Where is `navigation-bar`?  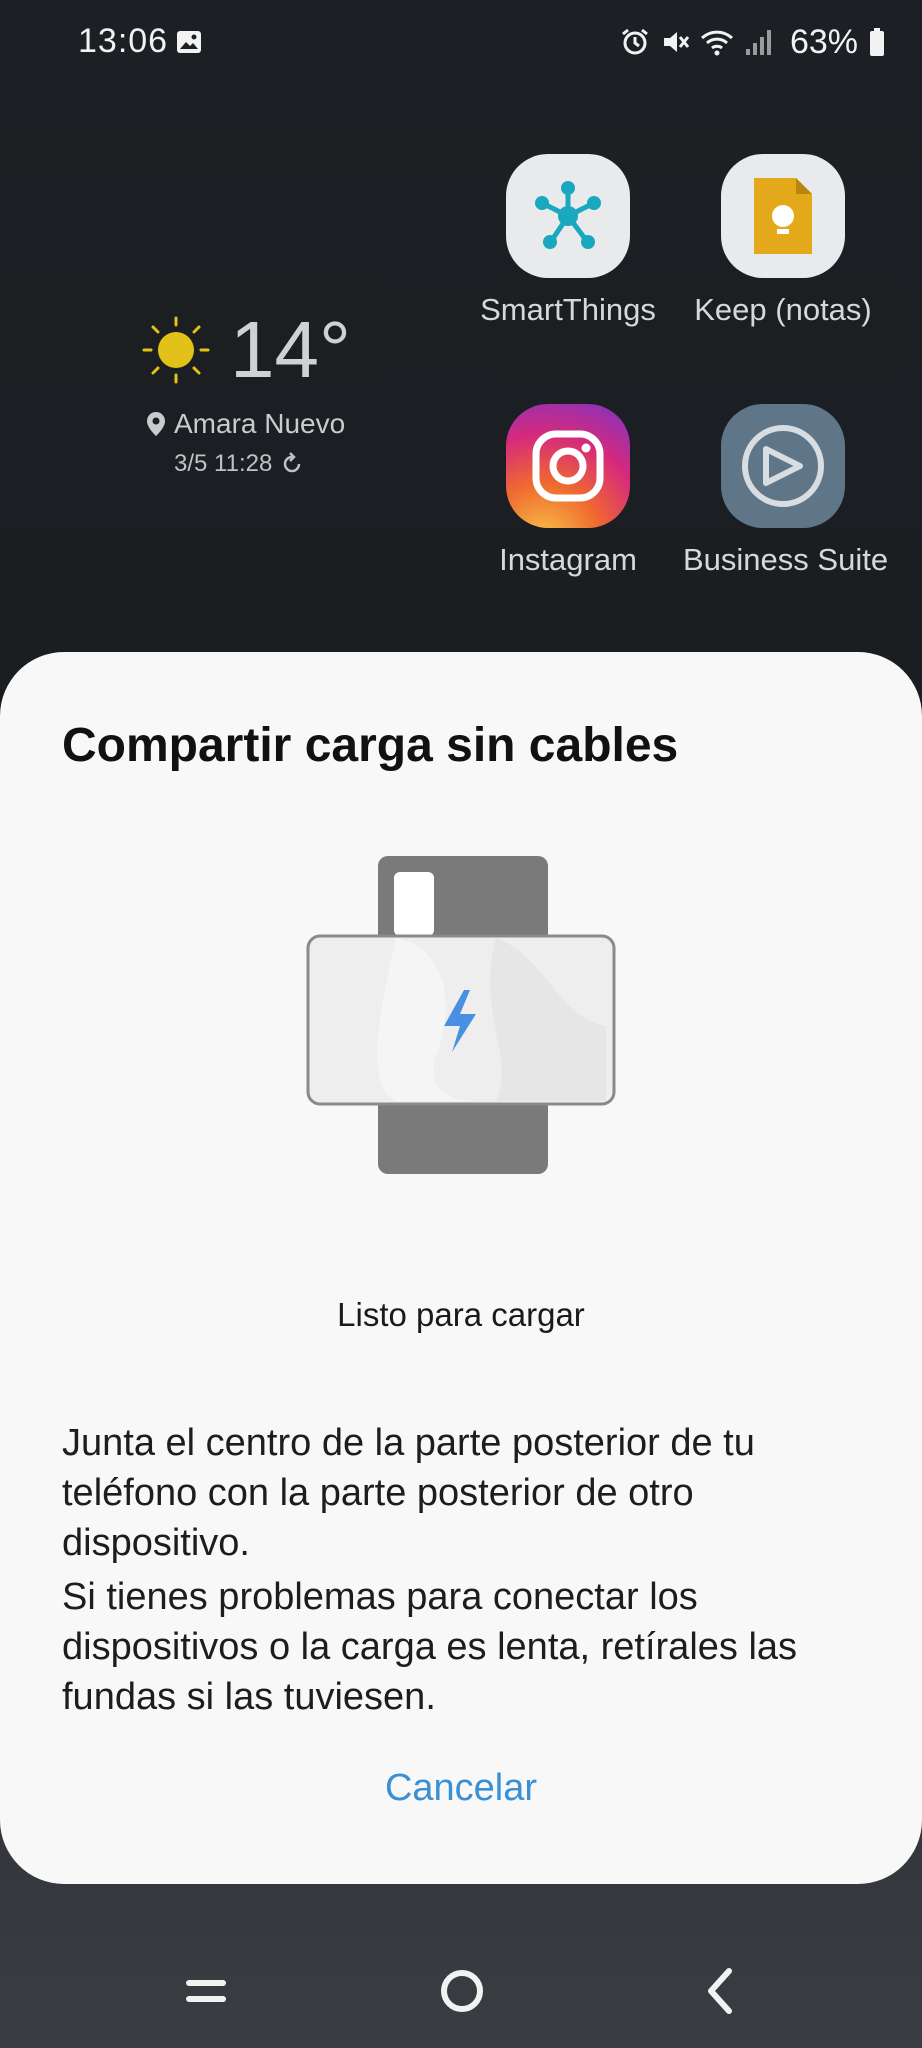 navigation-bar is located at coordinates (461, 1989).